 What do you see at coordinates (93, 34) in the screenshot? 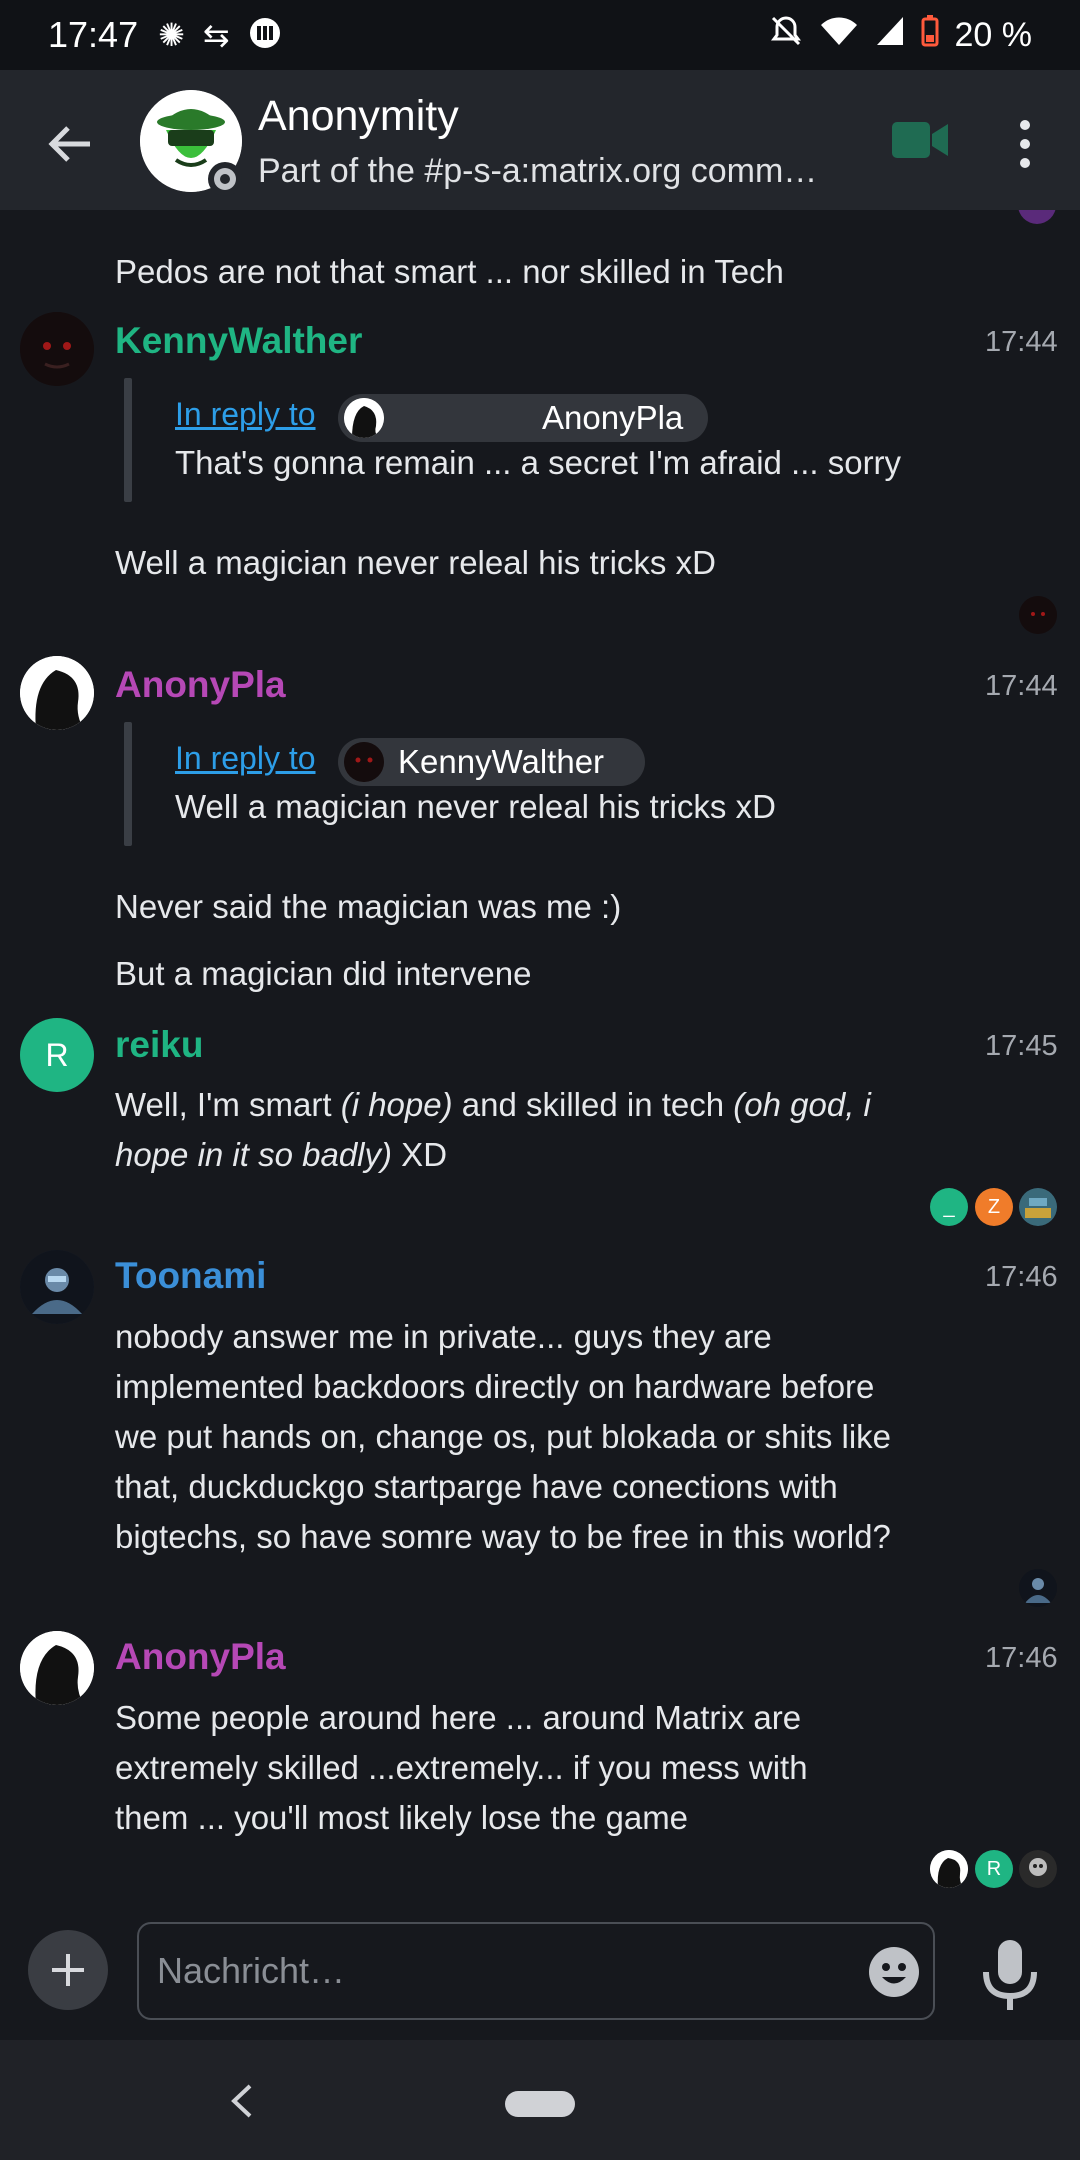
I see `status-time: 17:47` at bounding box center [93, 34].